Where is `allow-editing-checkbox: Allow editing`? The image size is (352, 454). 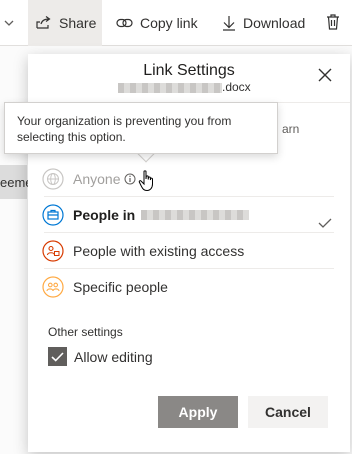 allow-editing-checkbox: Allow editing is located at coordinates (100, 356).